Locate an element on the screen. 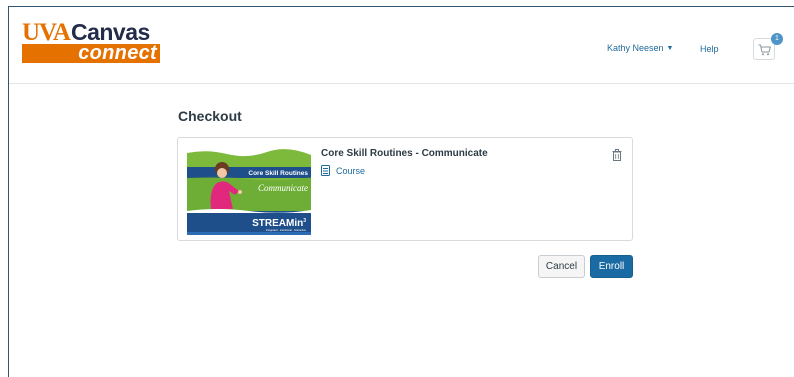 The height and width of the screenshot is (377, 794). logo-connect-bar: connect is located at coordinates (91, 53).